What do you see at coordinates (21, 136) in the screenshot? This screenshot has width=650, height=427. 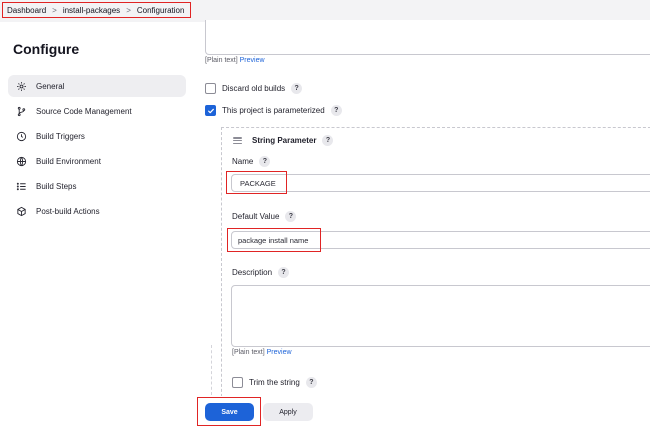 I see `clock-icon` at bounding box center [21, 136].